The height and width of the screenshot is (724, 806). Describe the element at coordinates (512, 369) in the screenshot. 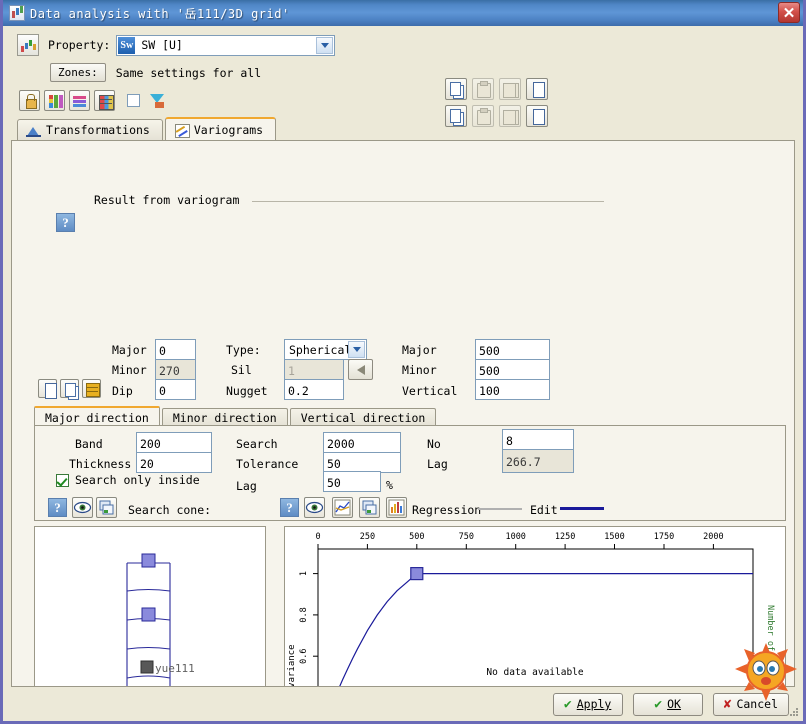

I see `minor-range-input` at that location.